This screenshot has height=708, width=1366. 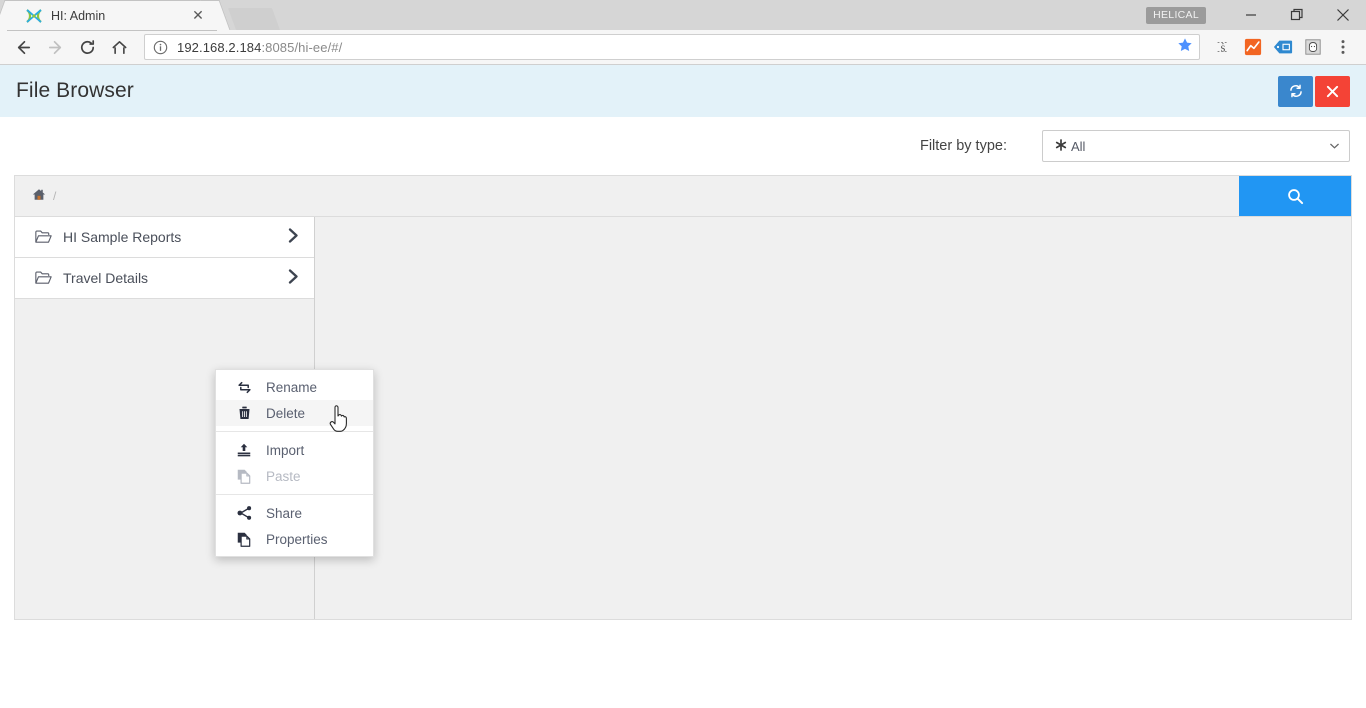 What do you see at coordinates (87, 47) in the screenshot?
I see `reload-icon` at bounding box center [87, 47].